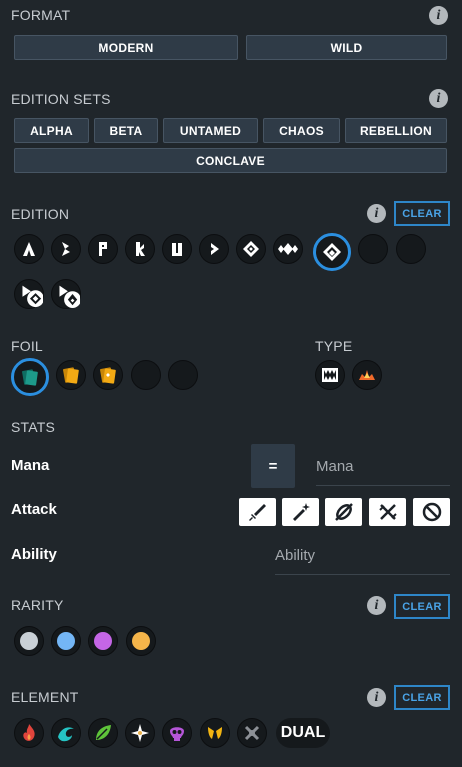 The image size is (462, 767). Describe the element at coordinates (34, 554) in the screenshot. I see `ability-label: Ability` at that location.